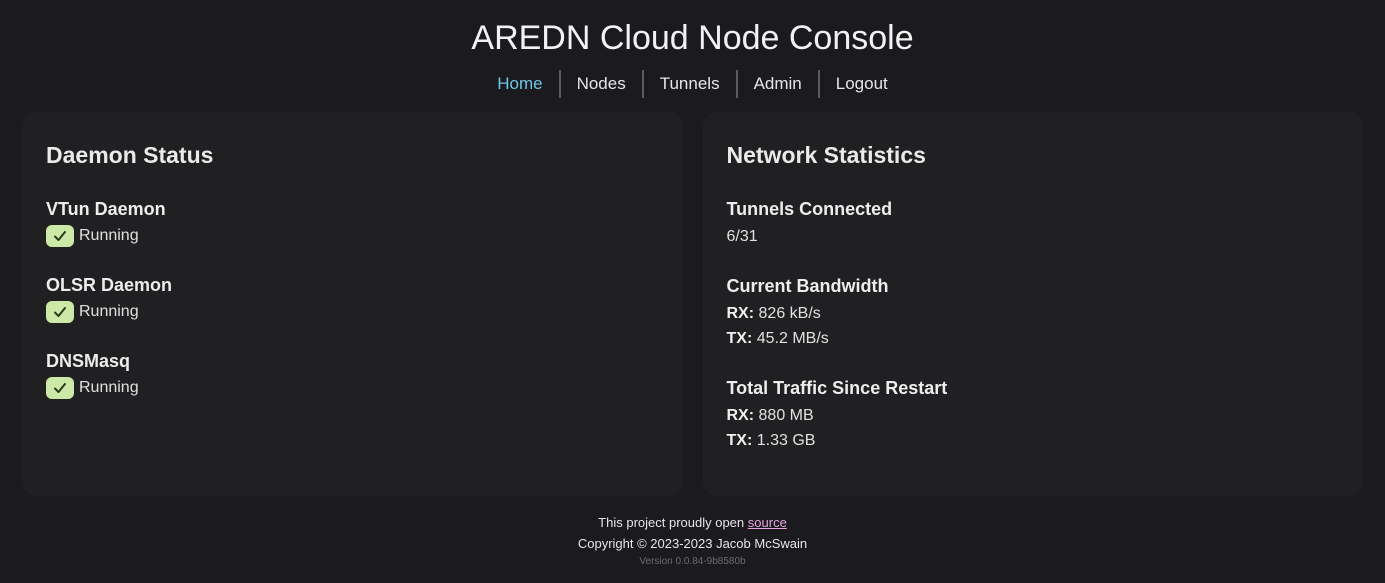  I want to click on current-bandwidth-heading: Current Bandwidth, so click(807, 286).